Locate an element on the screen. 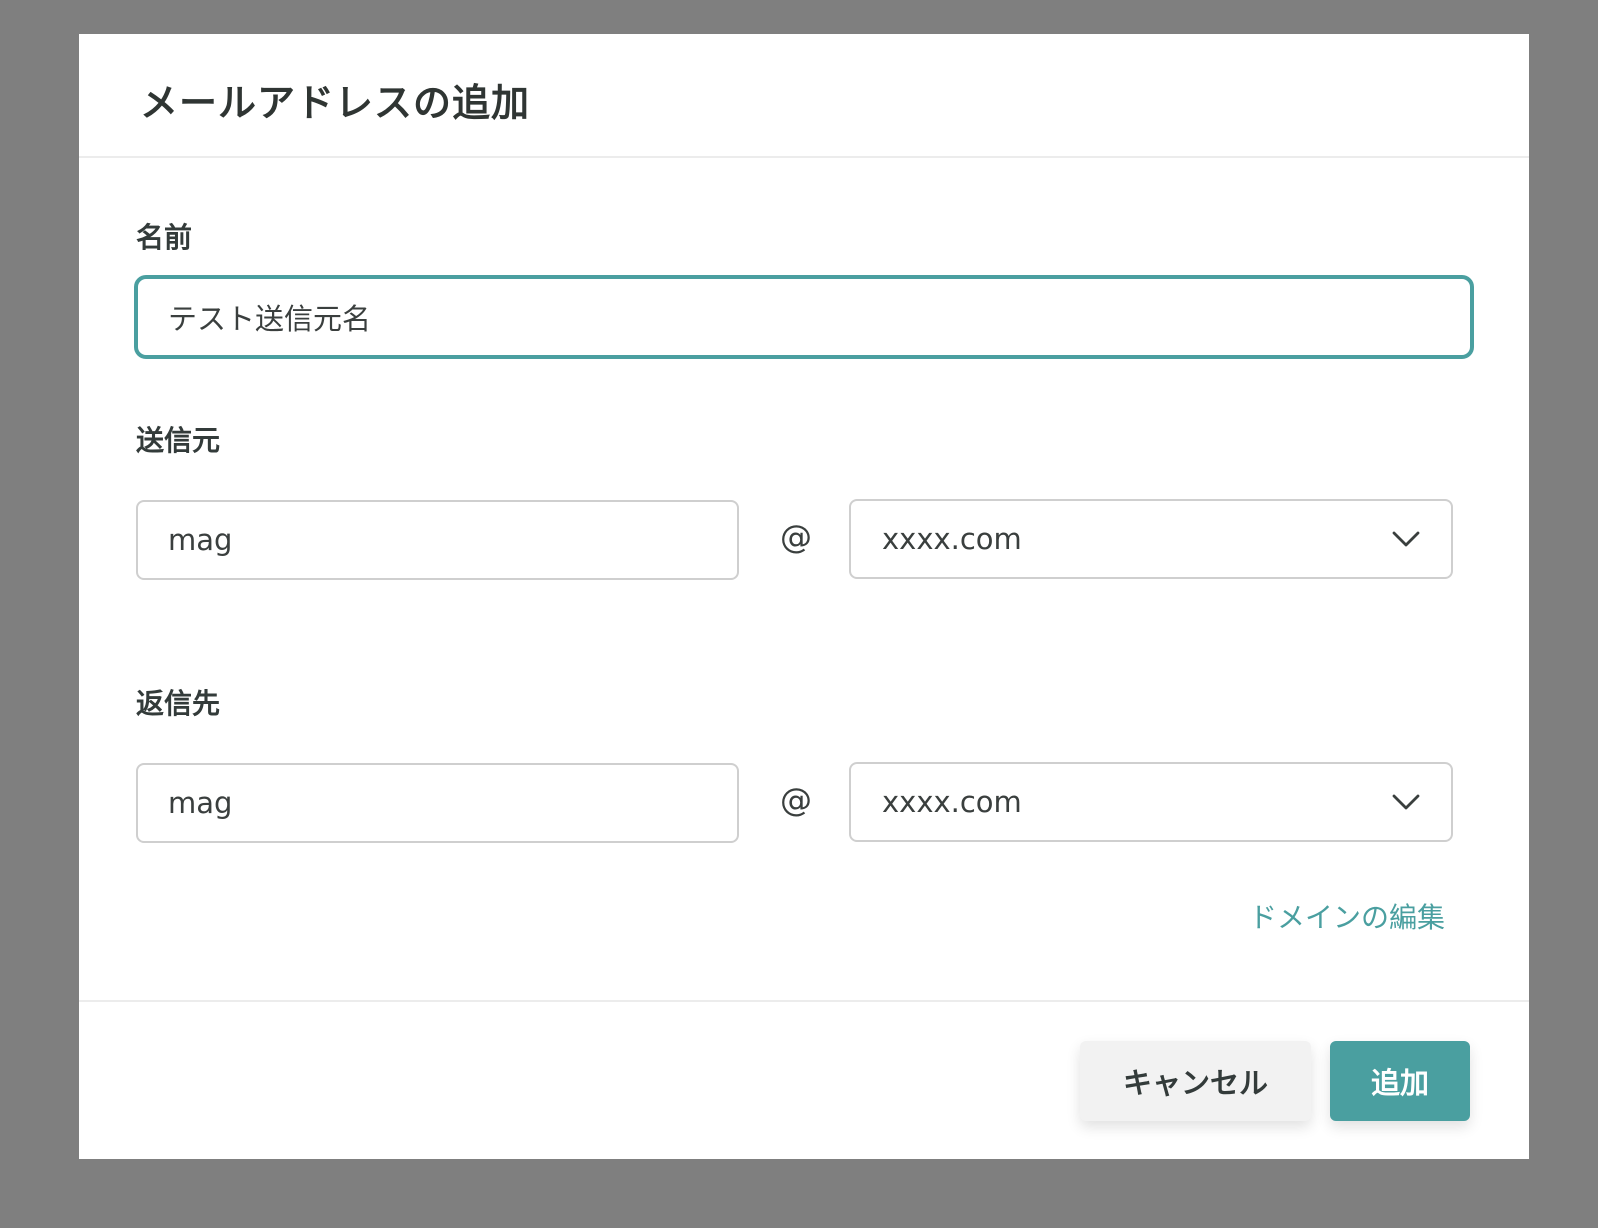  sender-local-part-input is located at coordinates (437, 540).